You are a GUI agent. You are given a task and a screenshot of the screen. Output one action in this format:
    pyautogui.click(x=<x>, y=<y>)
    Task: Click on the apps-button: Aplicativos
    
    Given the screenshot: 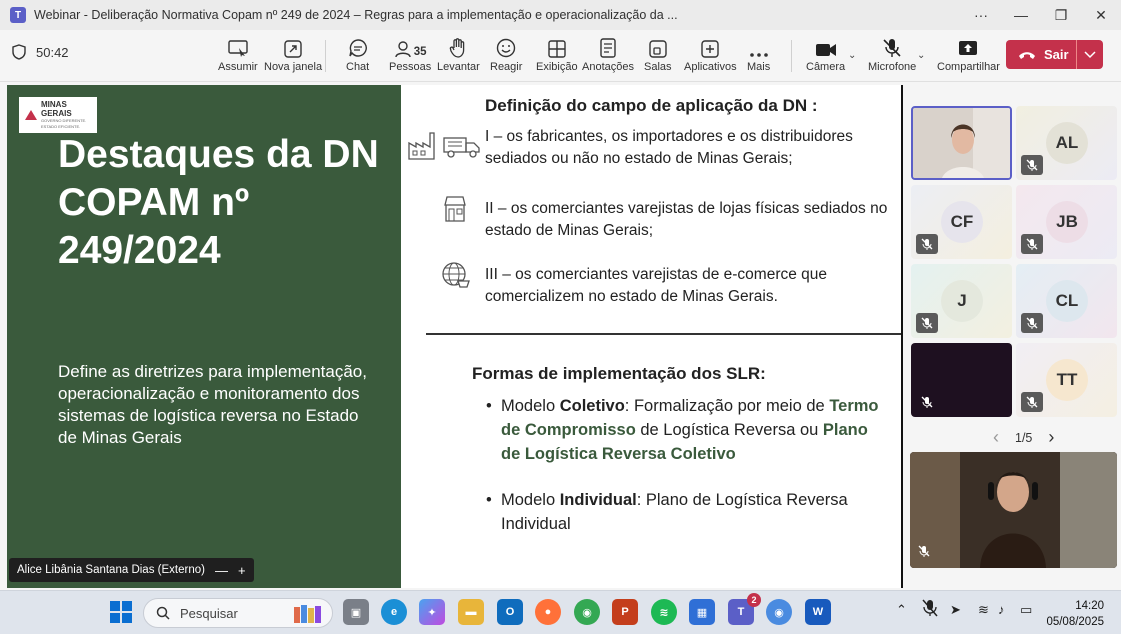 What is the action you would take?
    pyautogui.click(x=710, y=54)
    